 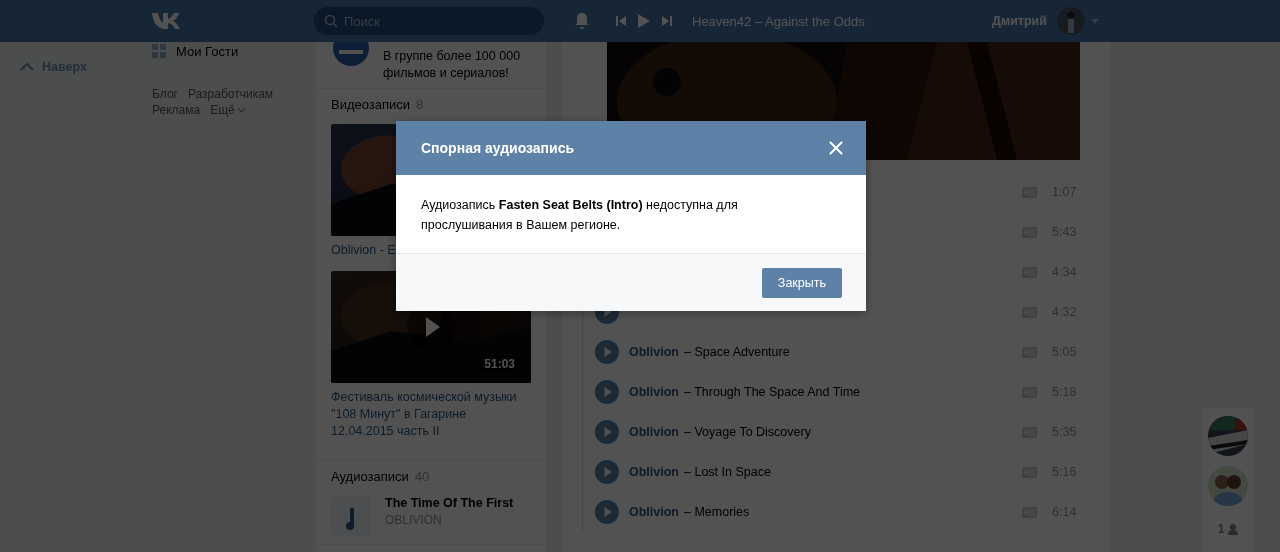 What do you see at coordinates (853, 392) in the screenshot?
I see `track-title: – Through The Space And Time` at bounding box center [853, 392].